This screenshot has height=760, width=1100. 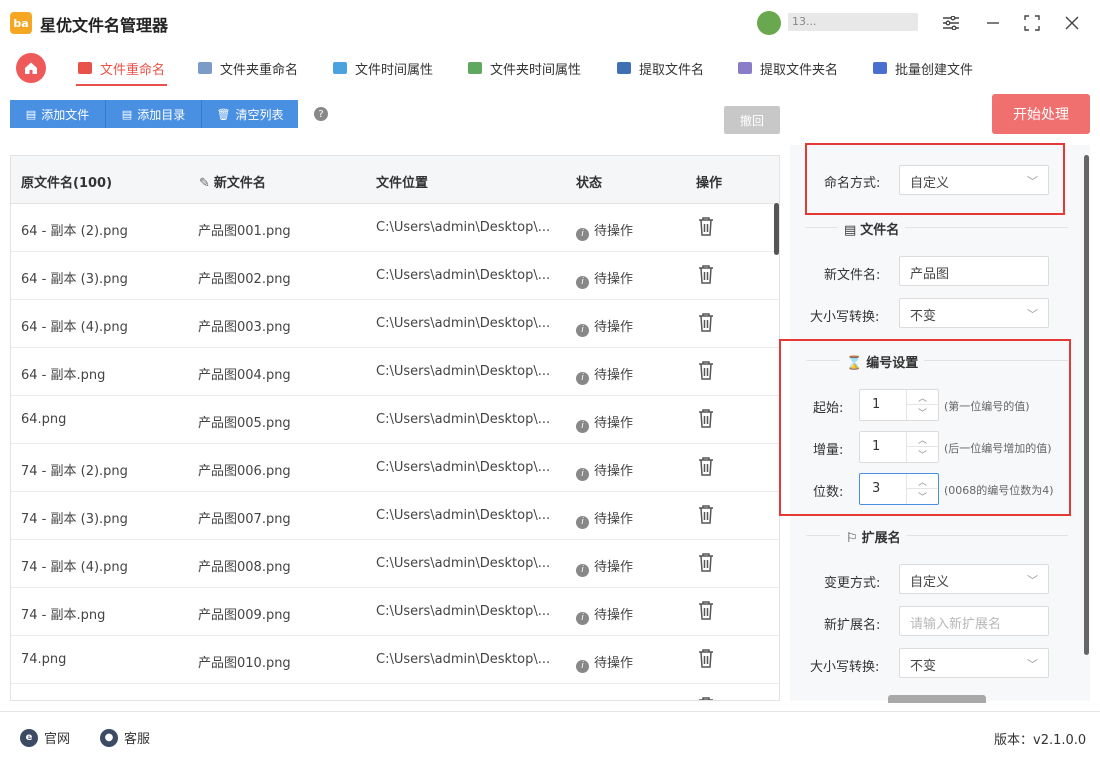 What do you see at coordinates (109, 737) in the screenshot?
I see `chat-bubble-icon: ●` at bounding box center [109, 737].